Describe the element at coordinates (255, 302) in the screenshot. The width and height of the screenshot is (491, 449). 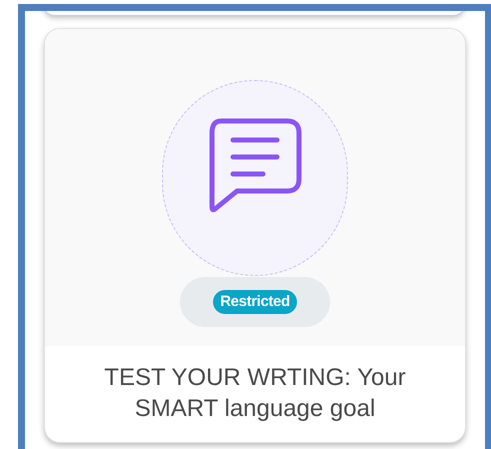
I see `restricted-badge: Restricted` at that location.